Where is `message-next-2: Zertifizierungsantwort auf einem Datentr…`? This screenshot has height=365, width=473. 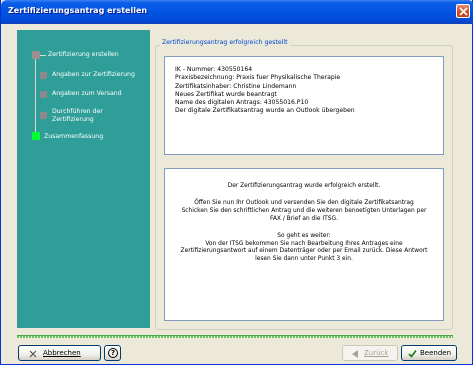 message-next-2: Zertifizierungsantwort auf einem Datentr… is located at coordinates (304, 251).